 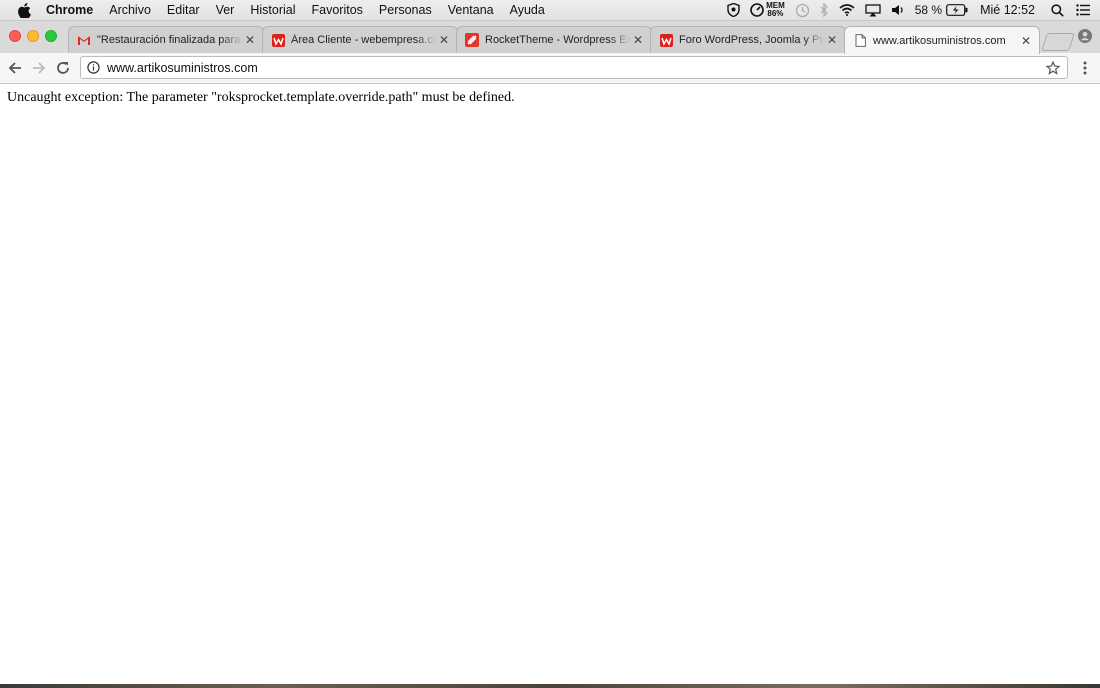 What do you see at coordinates (15, 68) in the screenshot?
I see `back-arrow-icon` at bounding box center [15, 68].